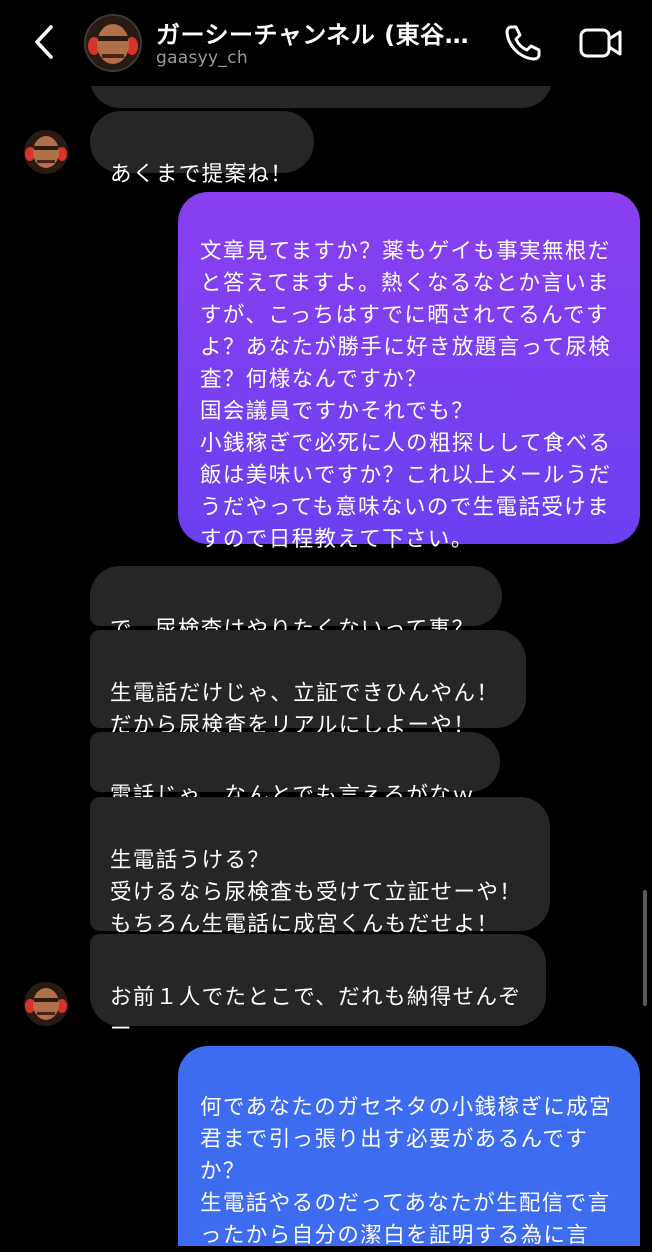 The image size is (652, 1252). Describe the element at coordinates (202, 58) in the screenshot. I see `contact-handle: gaasyy_ch` at that location.